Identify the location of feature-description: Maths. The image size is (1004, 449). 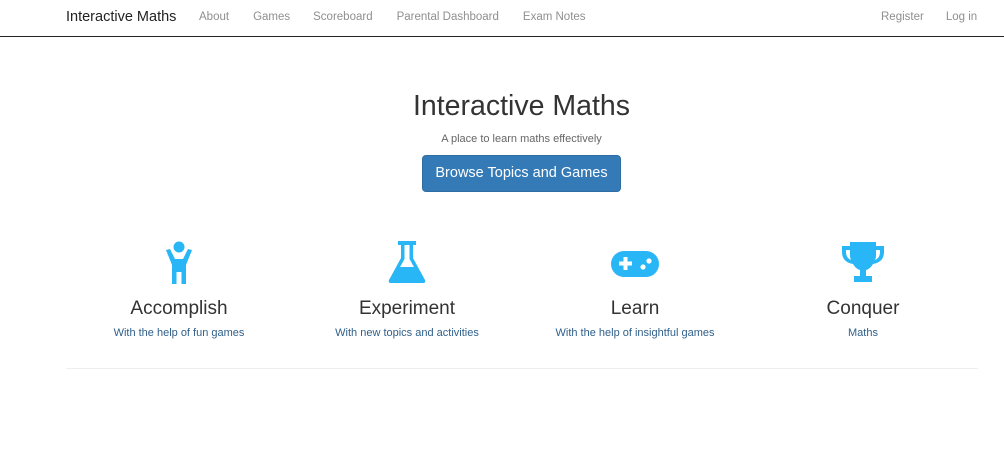
(863, 333).